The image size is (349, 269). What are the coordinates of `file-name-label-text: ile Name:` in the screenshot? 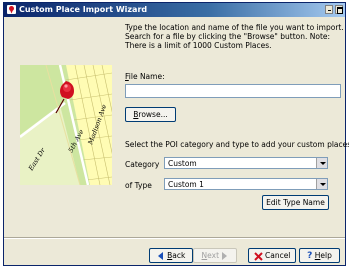 It's located at (146, 76).